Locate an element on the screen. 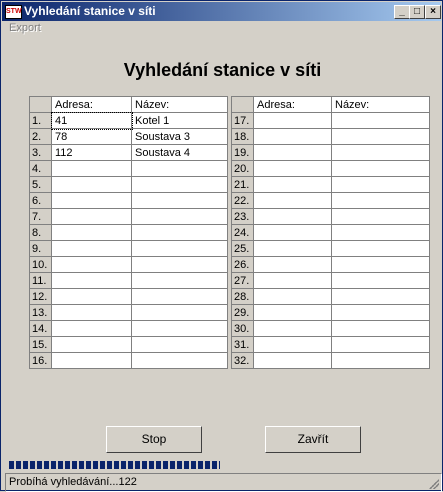 The image size is (443, 492). table-row: 17. is located at coordinates (330, 120).